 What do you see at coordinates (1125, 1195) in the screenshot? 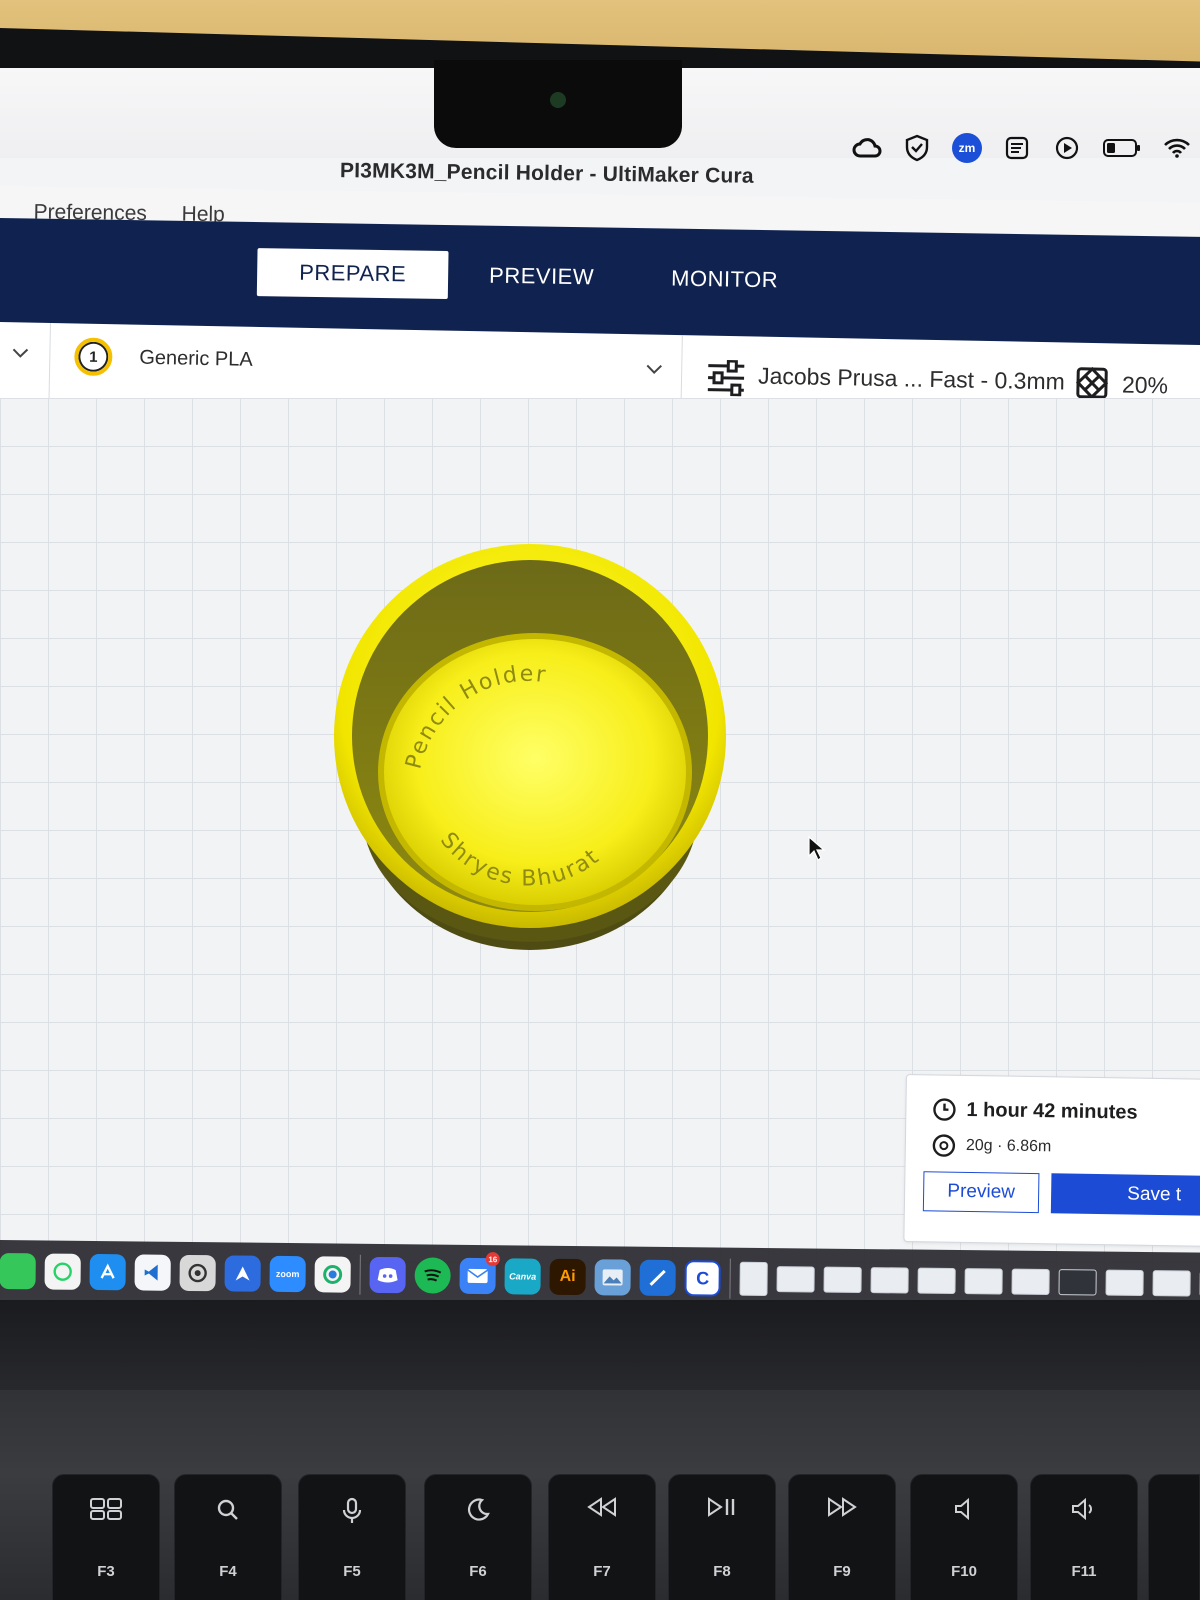
I see `save-button: Save t` at bounding box center [1125, 1195].